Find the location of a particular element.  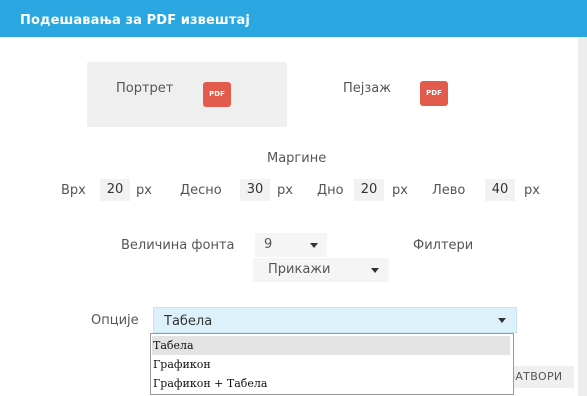

margin-top-input: 20 is located at coordinates (115, 190).